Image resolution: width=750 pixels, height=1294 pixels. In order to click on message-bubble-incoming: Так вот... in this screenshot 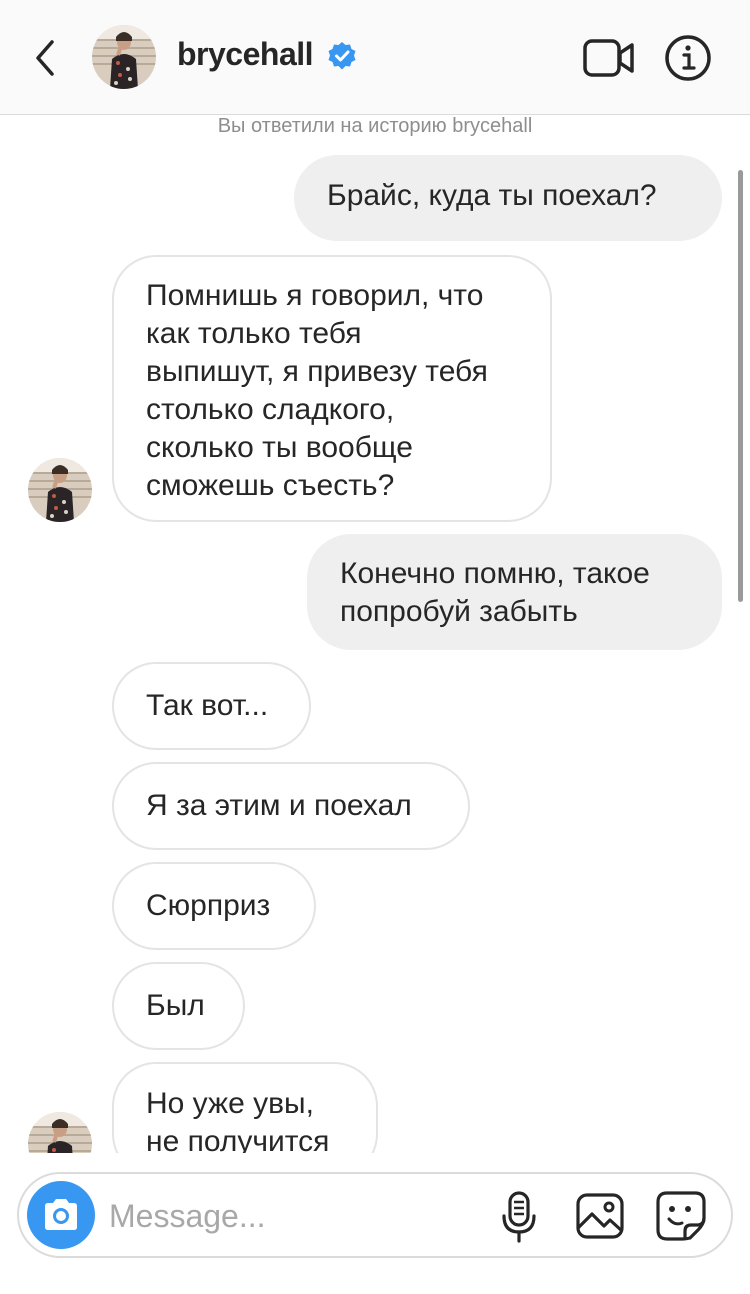, I will do `click(211, 706)`.